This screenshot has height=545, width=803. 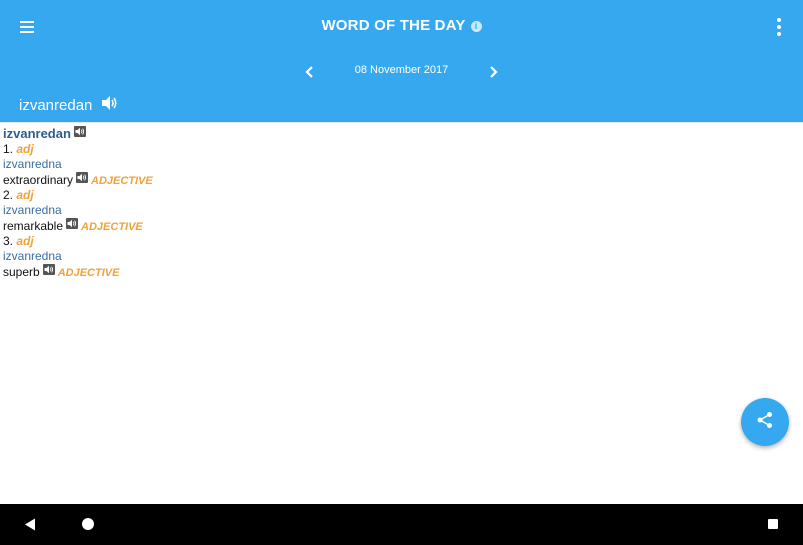 What do you see at coordinates (30, 527) in the screenshot?
I see `back-triangle-icon` at bounding box center [30, 527].